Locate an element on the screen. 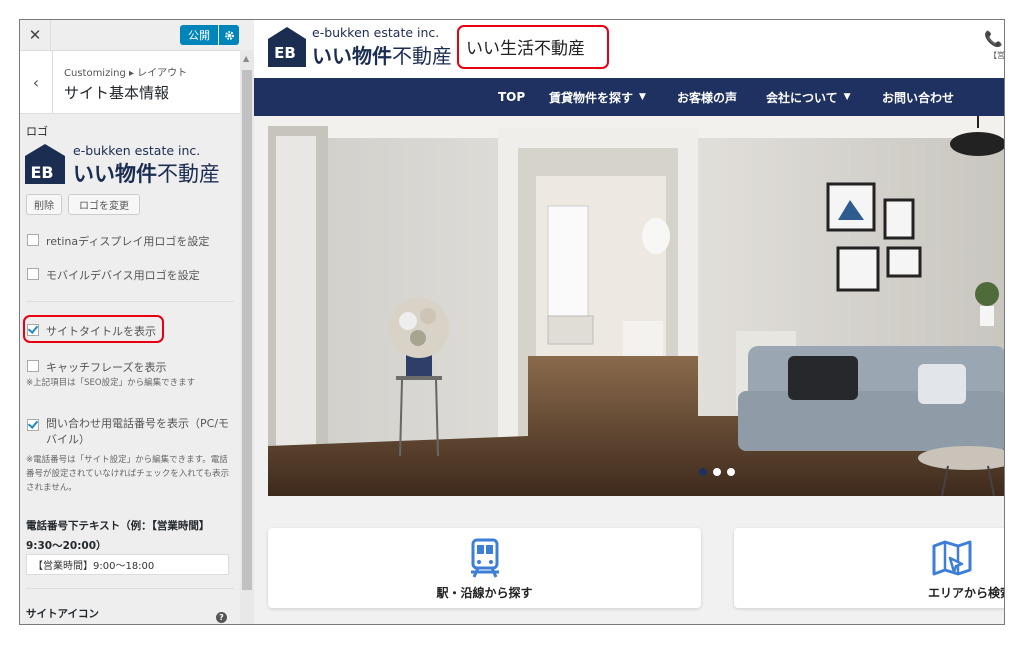  customizer-header: ✕ 公開 is located at coordinates (130, 35).